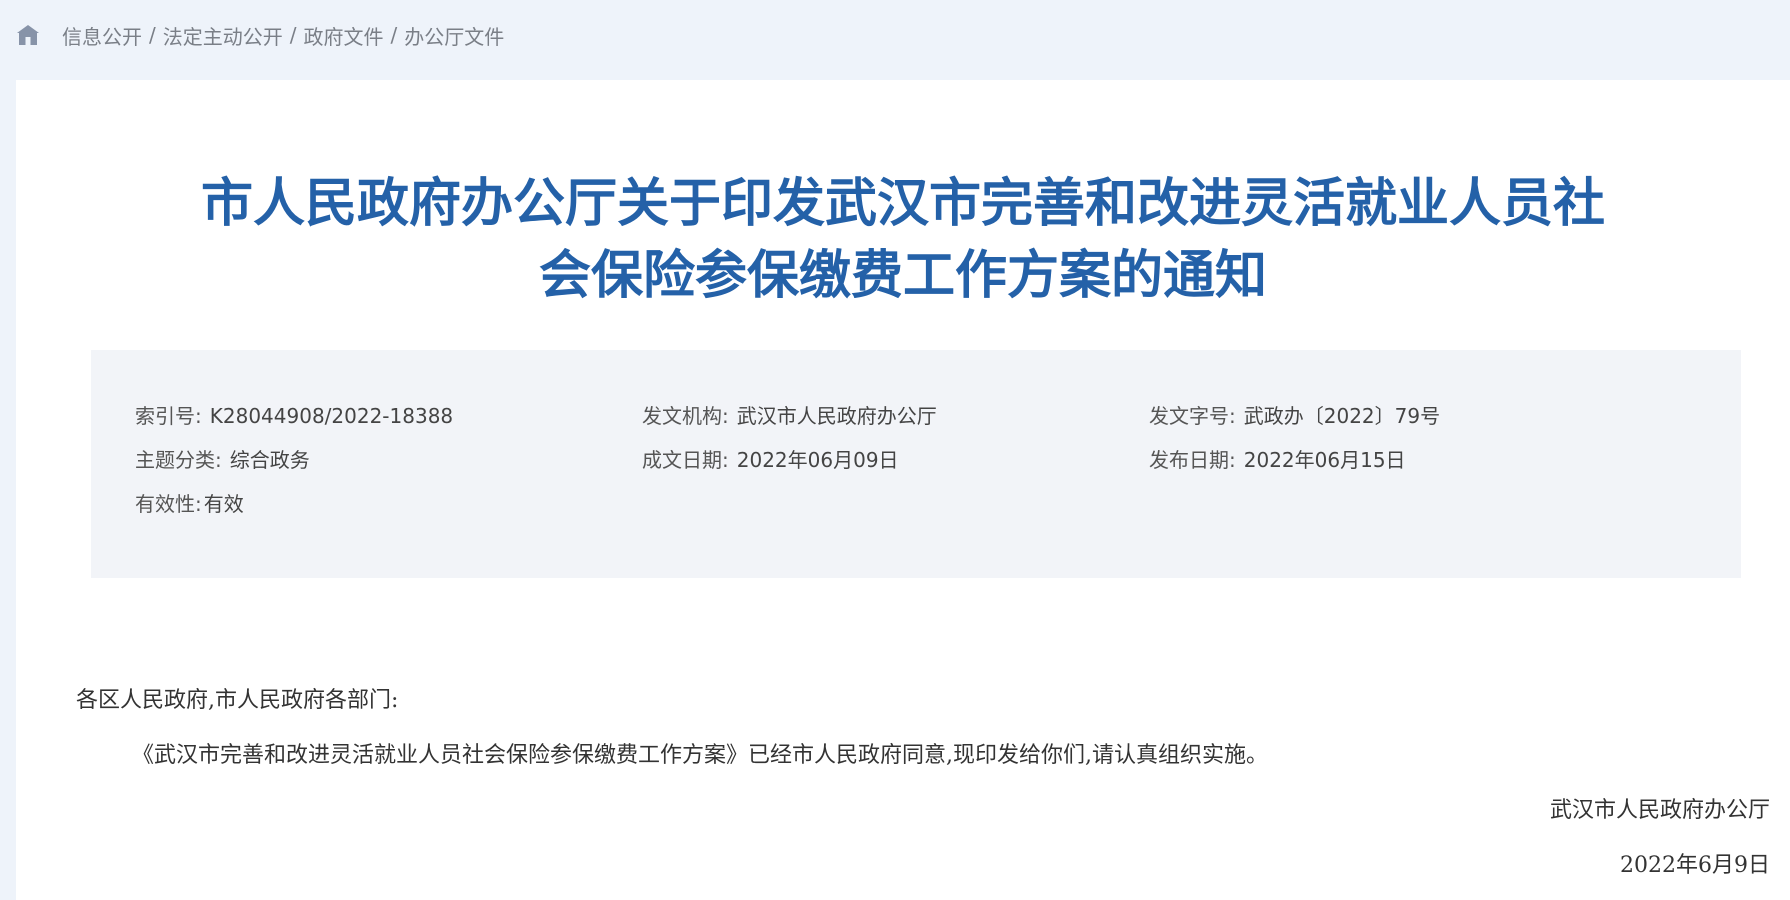 Image resolution: width=1790 pixels, height=900 pixels. I want to click on meta-publish-date-label: 发布日期:, so click(1192, 460).